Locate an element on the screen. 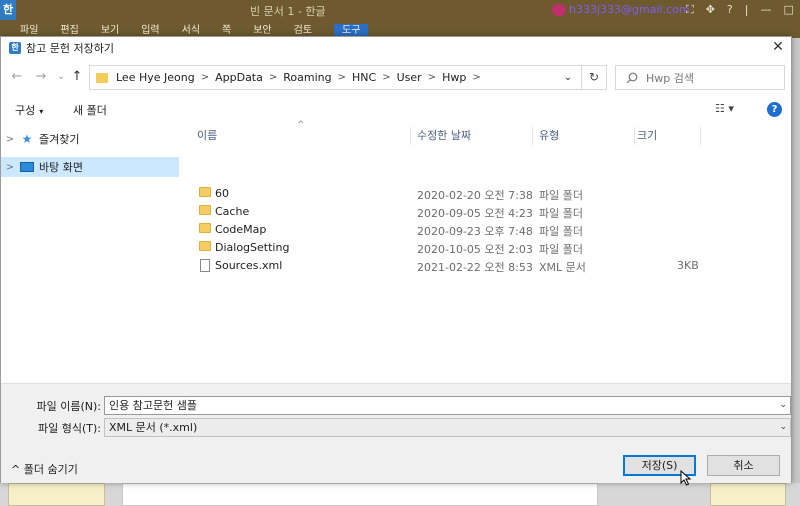 The width and height of the screenshot is (800, 506). background-window-title: 빈 문서 1 - 한글 is located at coordinates (288, 11).